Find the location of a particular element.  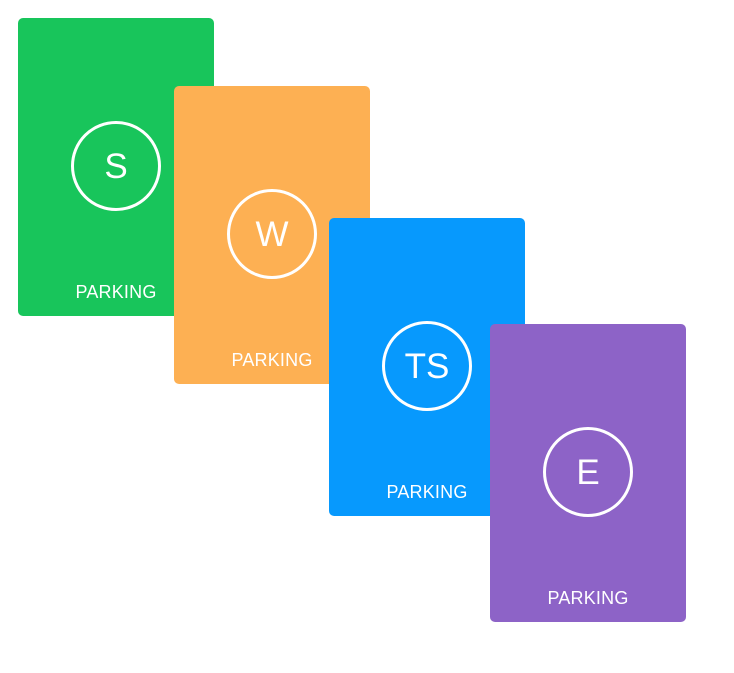

card-label: PARKING is located at coordinates (588, 598).